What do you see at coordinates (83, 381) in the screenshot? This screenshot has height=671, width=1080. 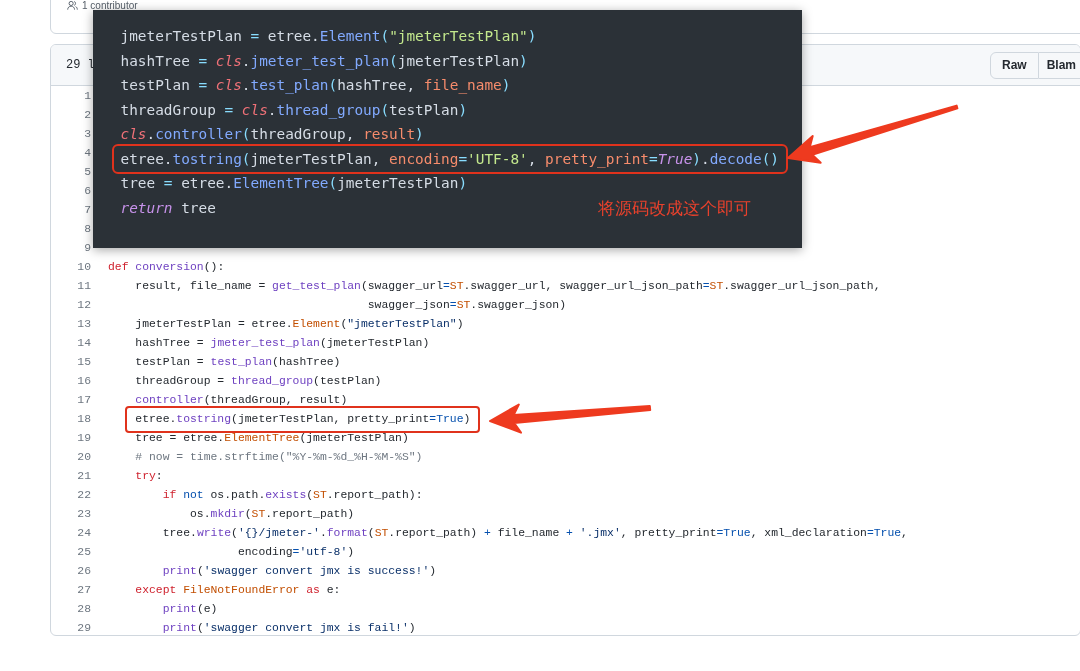 I see `line-number: 16` at bounding box center [83, 381].